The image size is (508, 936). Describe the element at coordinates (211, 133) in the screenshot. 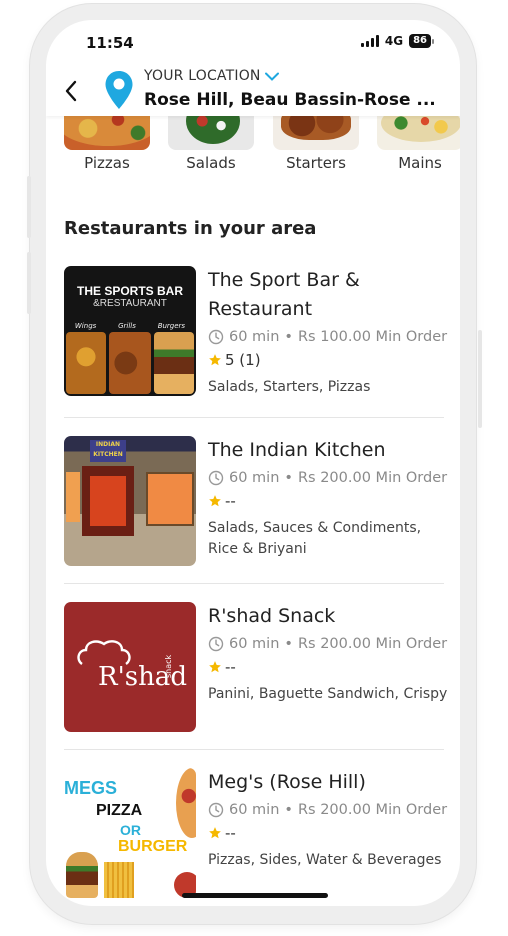

I see `salad-image` at that location.